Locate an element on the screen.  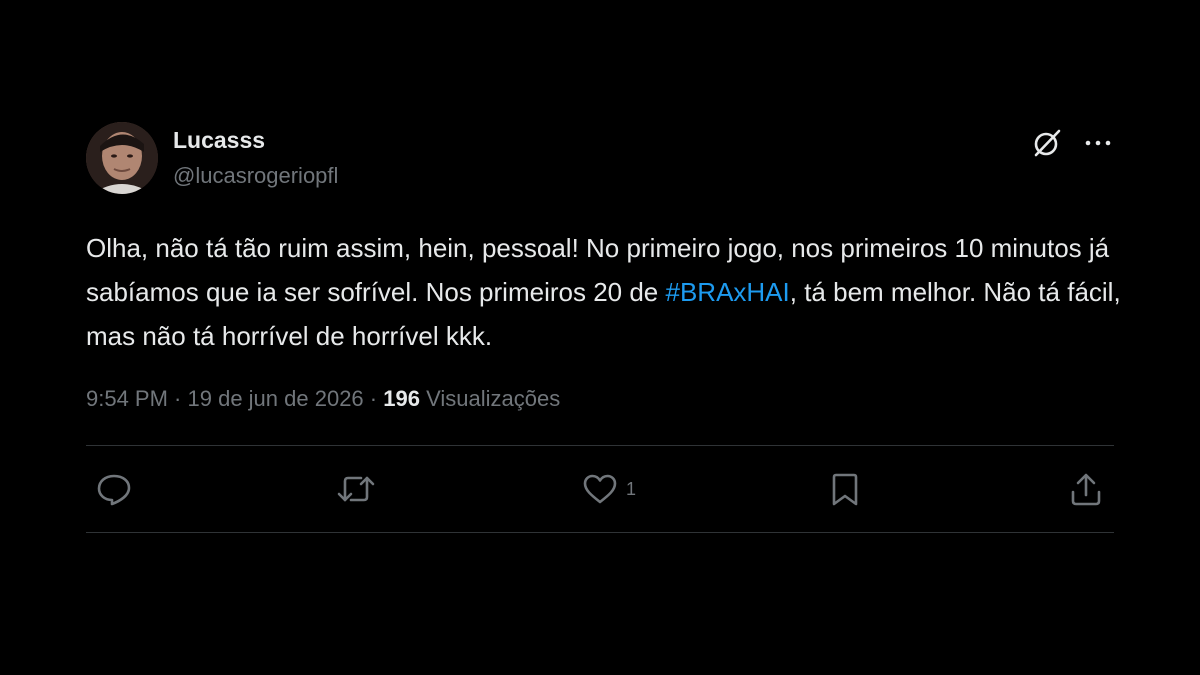
author-names: Lucasss @lucasrogeriopfl is located at coordinates (255, 158).